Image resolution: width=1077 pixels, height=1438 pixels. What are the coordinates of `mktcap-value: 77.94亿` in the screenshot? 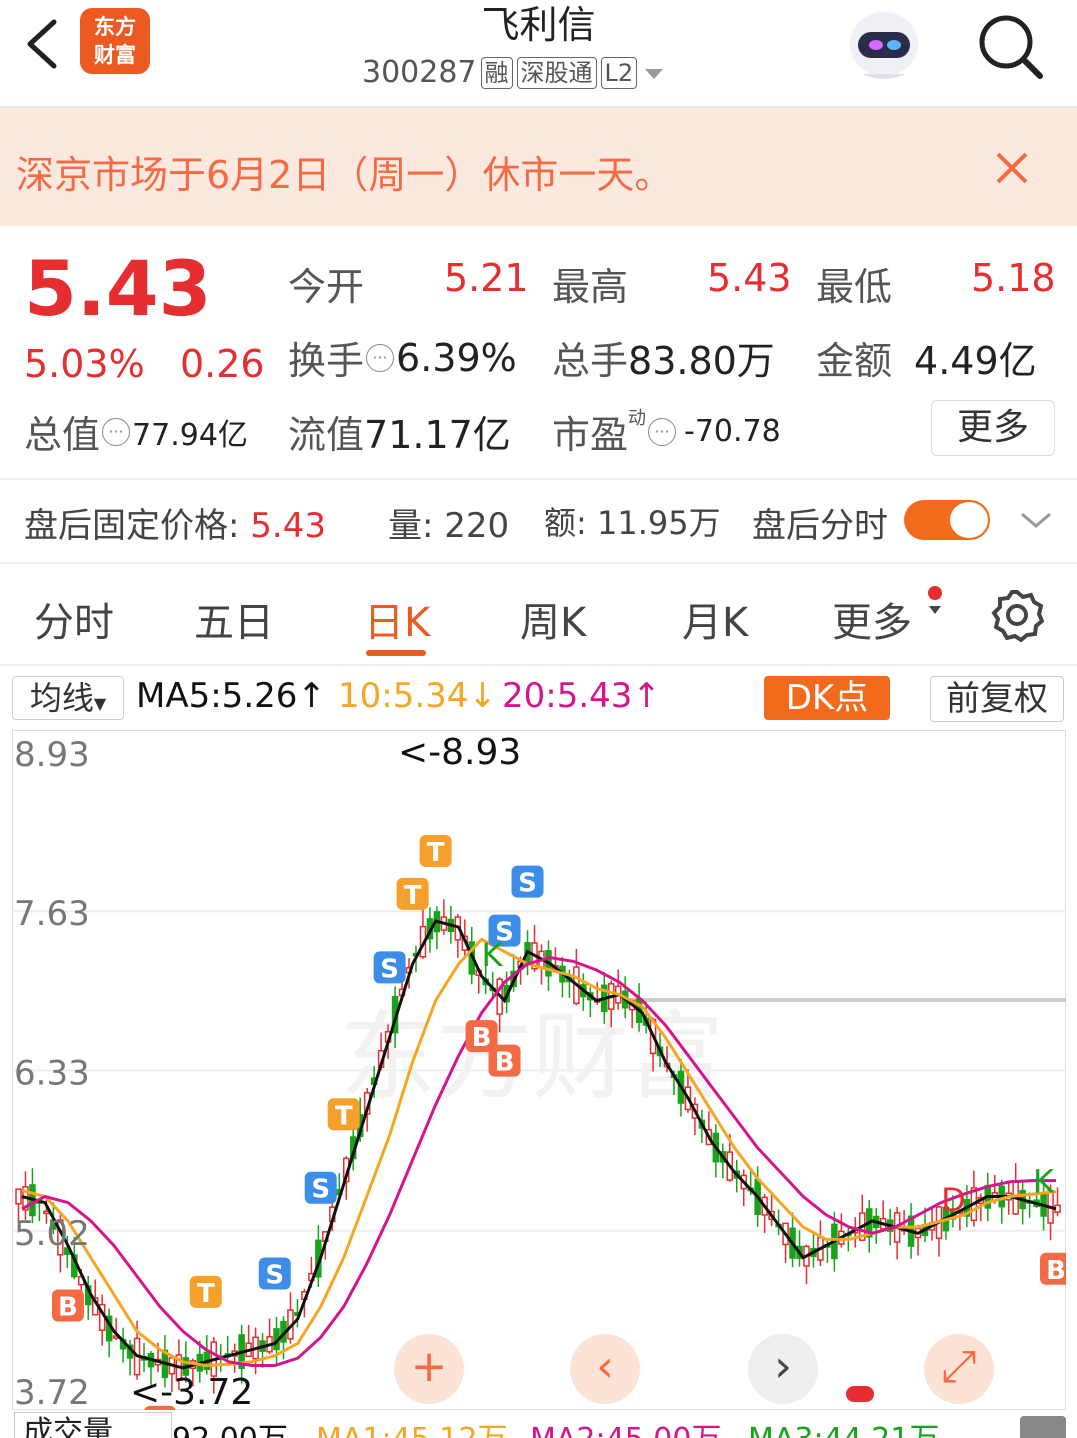 It's located at (190, 435).